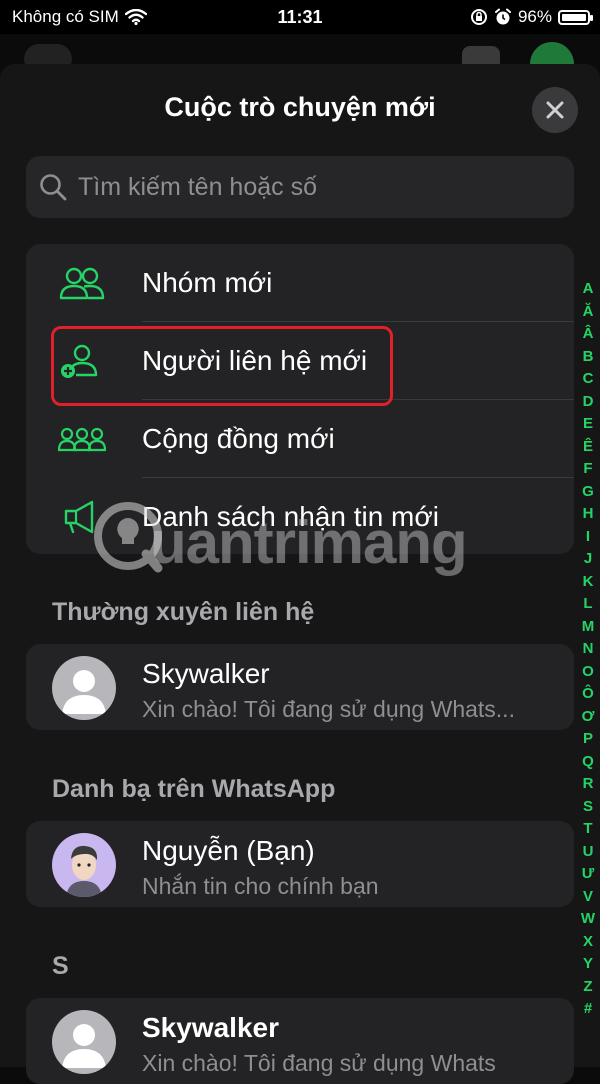  What do you see at coordinates (300, 17) in the screenshot?
I see `status-bar: Không có SIM 11:31 96%` at bounding box center [300, 17].